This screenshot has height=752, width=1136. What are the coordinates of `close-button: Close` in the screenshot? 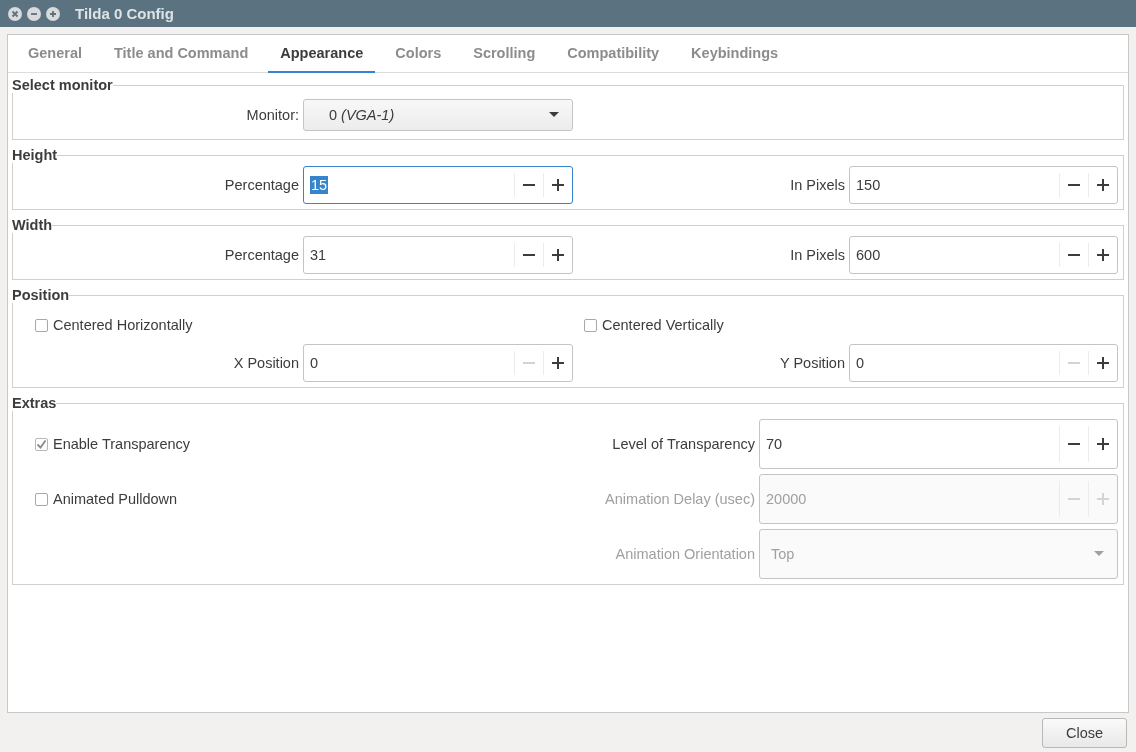 It's located at (1084, 732).